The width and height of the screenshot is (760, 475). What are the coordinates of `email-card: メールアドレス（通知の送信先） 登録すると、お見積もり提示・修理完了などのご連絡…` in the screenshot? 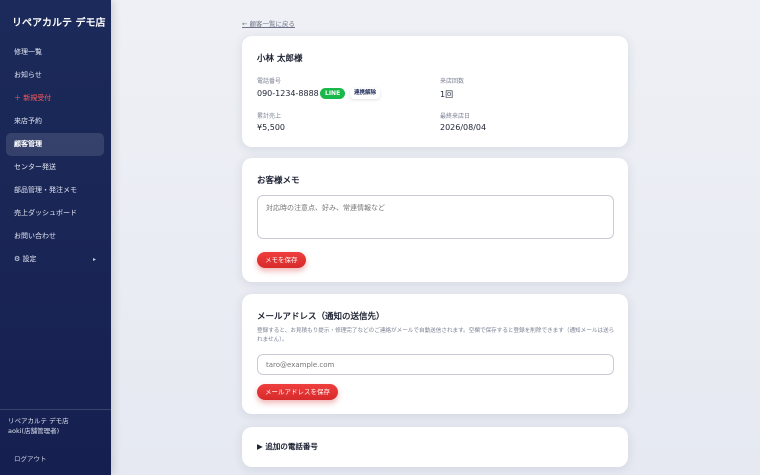 It's located at (435, 354).